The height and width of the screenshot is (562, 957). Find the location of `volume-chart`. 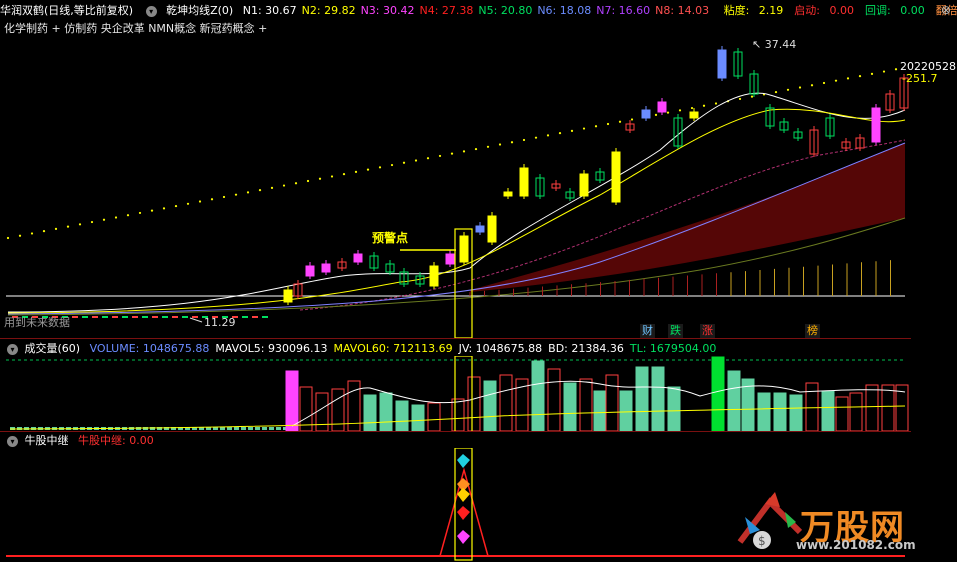

volume-chart is located at coordinates (478, 394).